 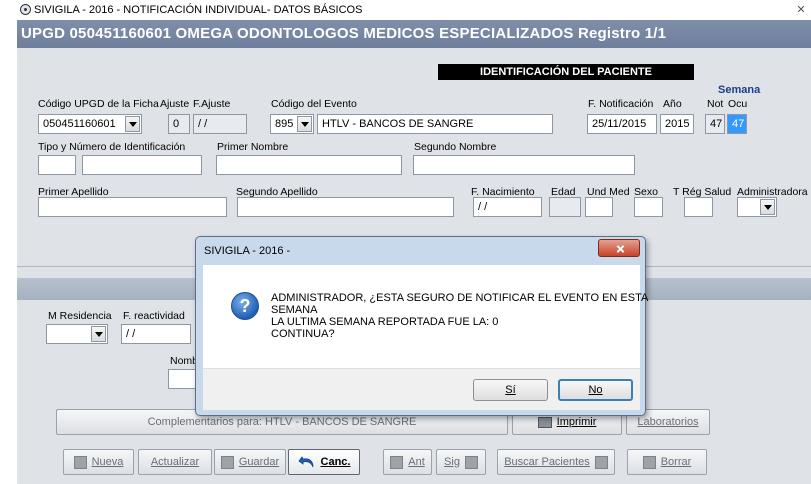 I want to click on borrar-button: Borrar, so click(x=667, y=462).